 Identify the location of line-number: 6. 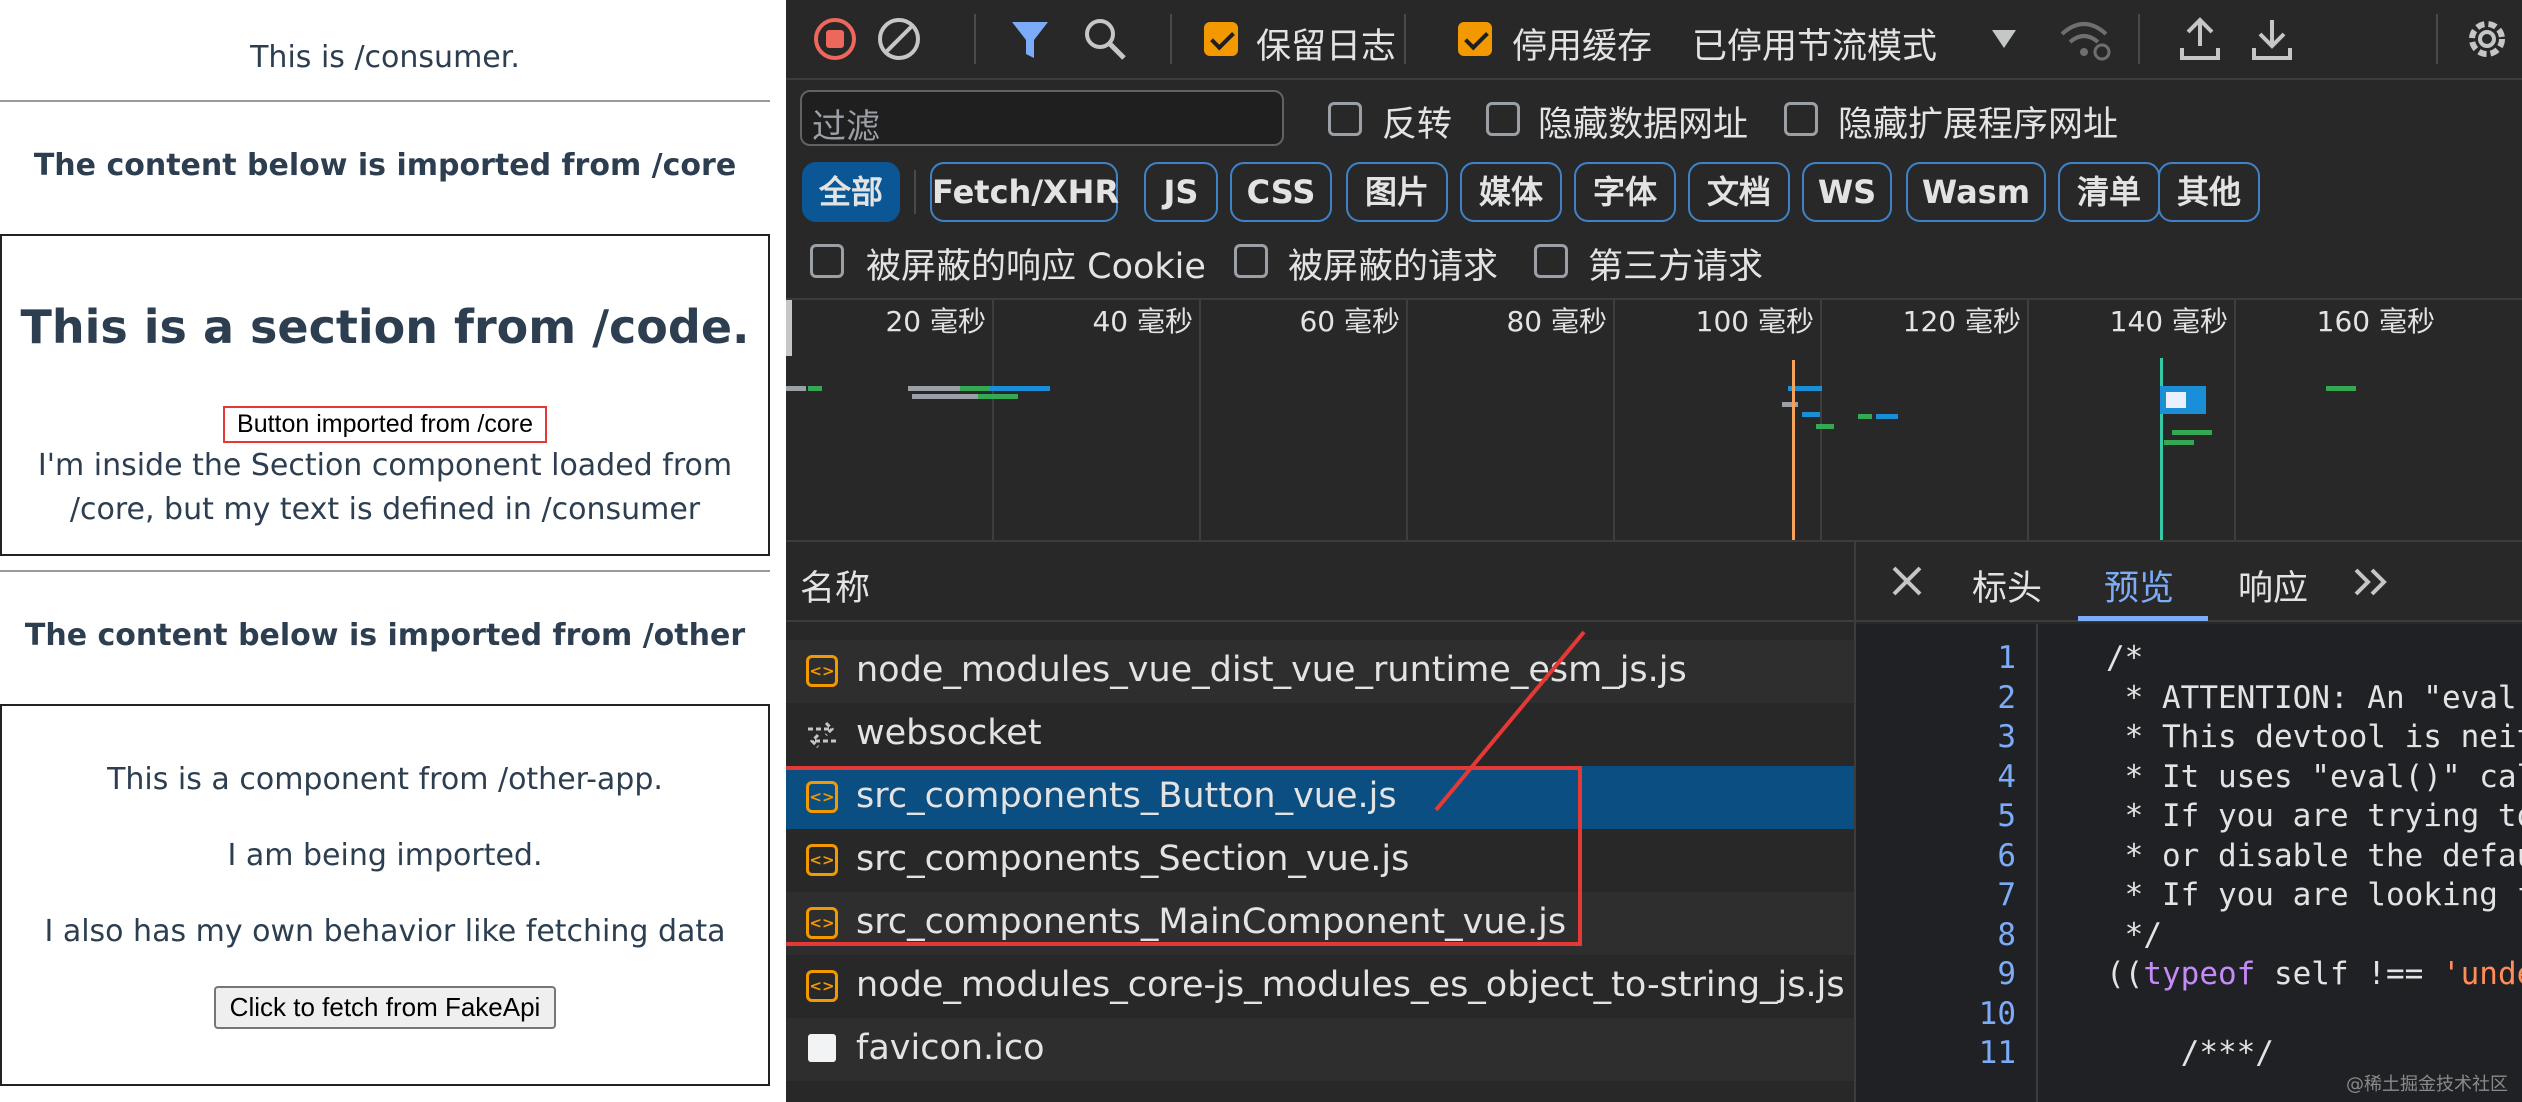
(2006, 856).